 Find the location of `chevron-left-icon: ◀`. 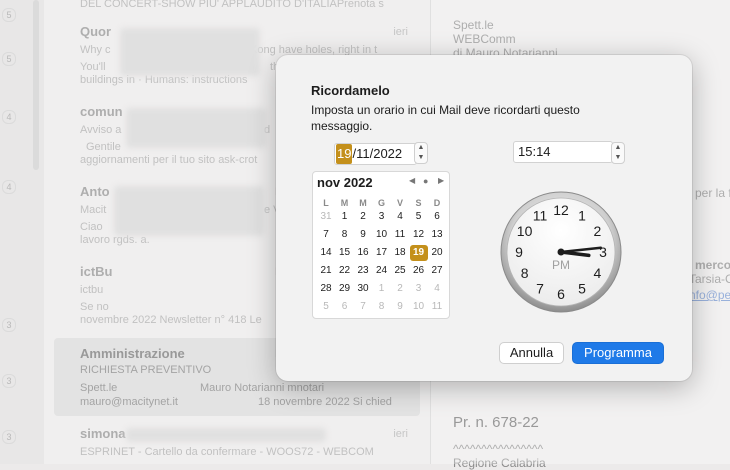

chevron-left-icon: ◀ is located at coordinates (412, 180).